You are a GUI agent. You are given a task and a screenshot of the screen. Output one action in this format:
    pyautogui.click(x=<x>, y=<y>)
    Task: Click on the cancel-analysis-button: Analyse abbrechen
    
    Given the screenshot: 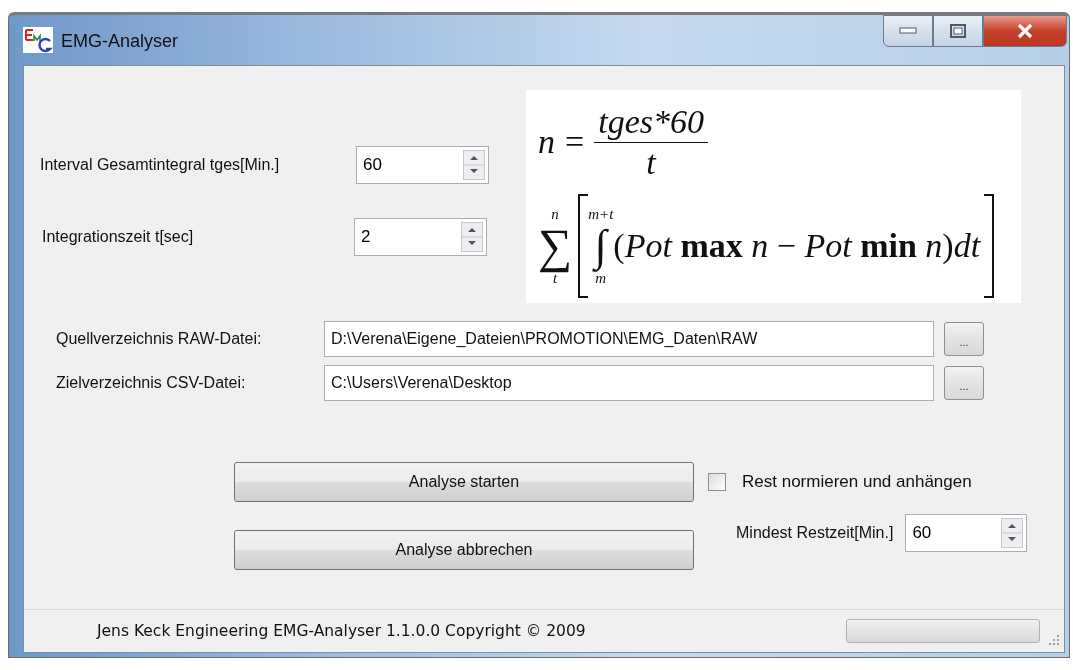 What is the action you would take?
    pyautogui.click(x=464, y=550)
    